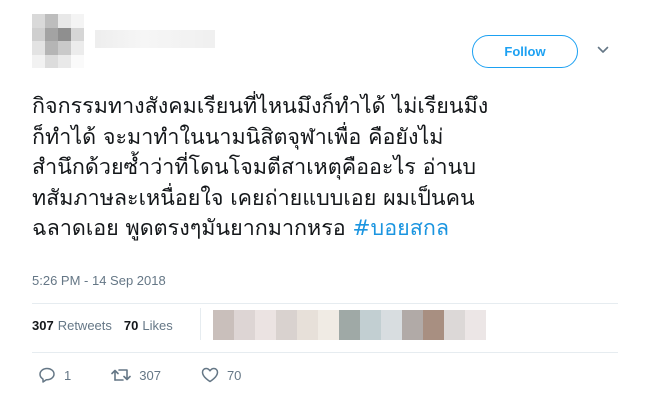 This screenshot has height=408, width=650. Describe the element at coordinates (43, 325) in the screenshot. I see `retweets-count: 307` at that location.